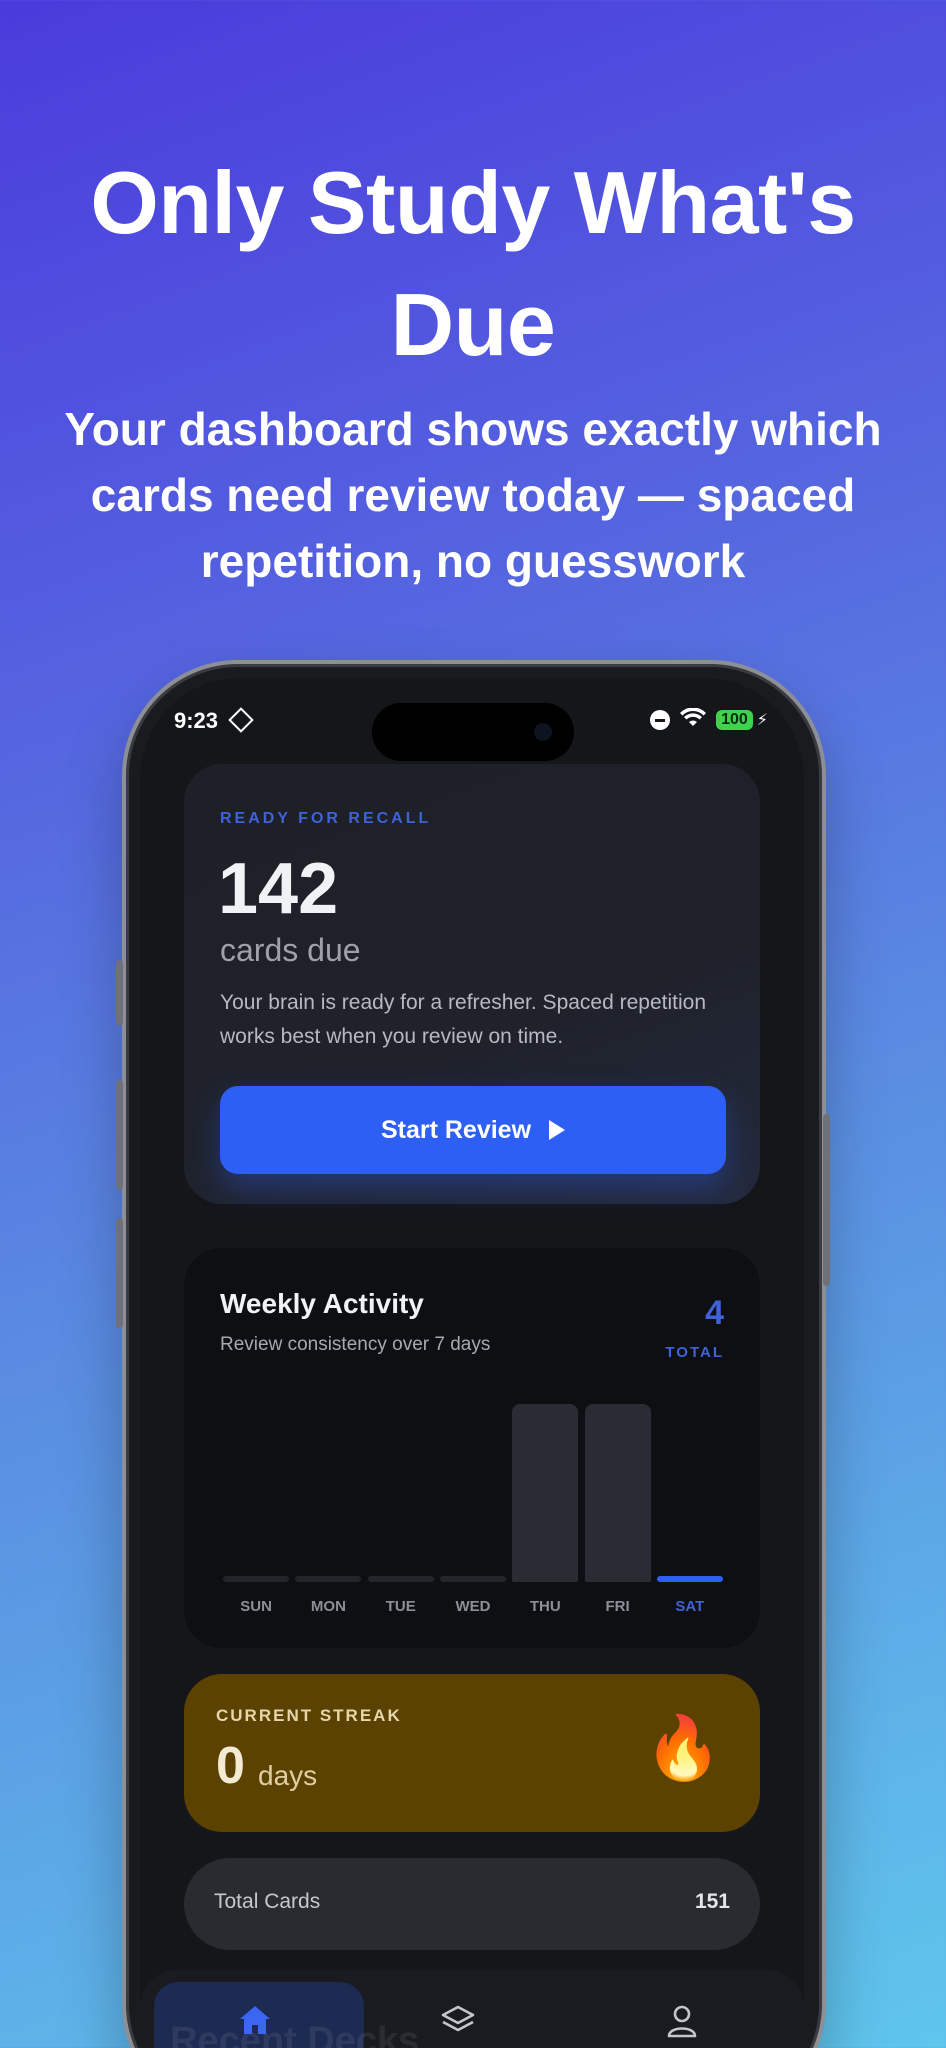  Describe the element at coordinates (290, 950) in the screenshot. I see `cards-due-label: cards due` at that location.